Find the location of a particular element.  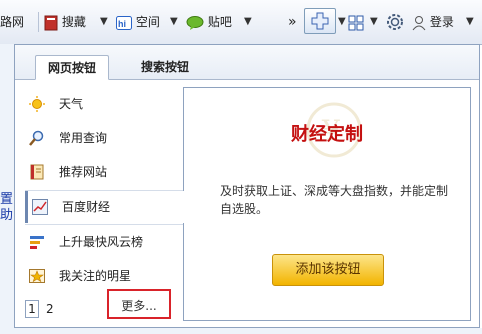

plus-dropdown-arrow: ▼ is located at coordinates (342, 22).